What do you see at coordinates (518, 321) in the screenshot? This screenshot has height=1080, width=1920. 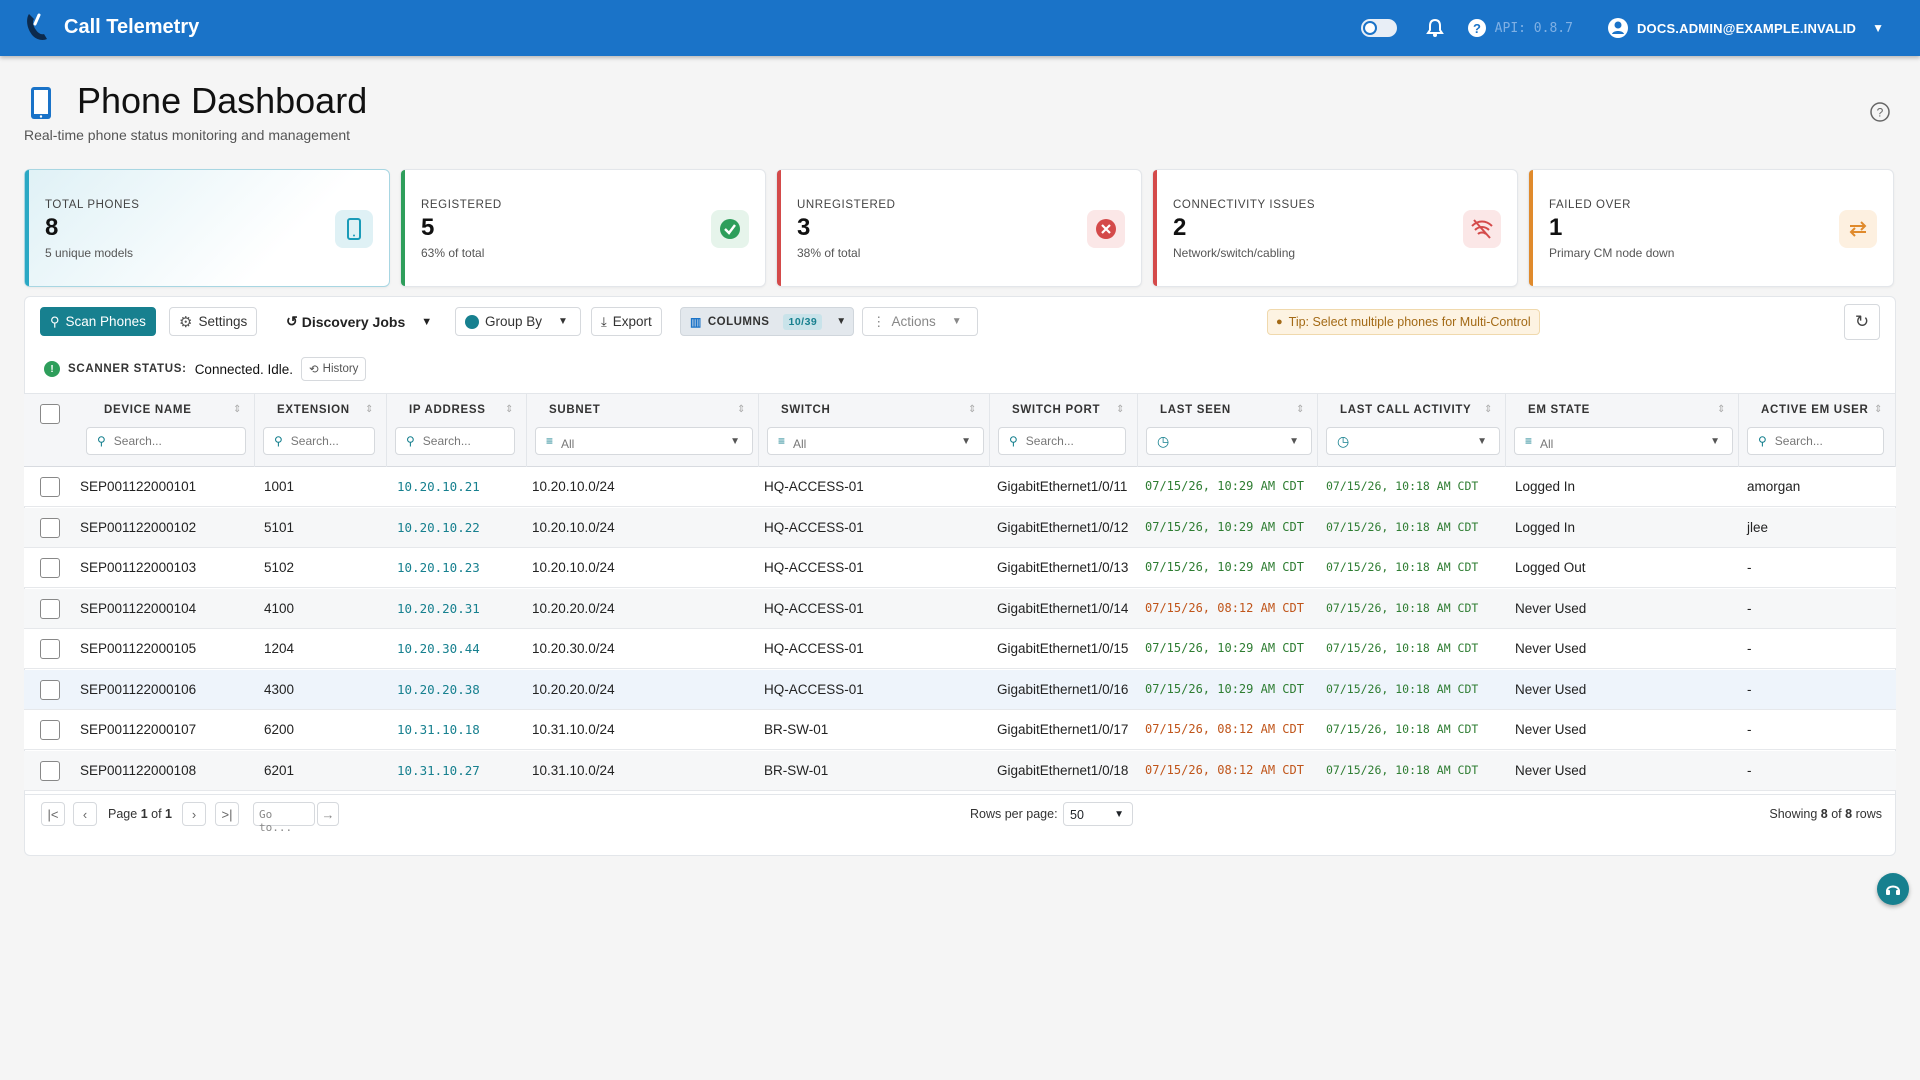 I see `group-by-button: Group By ▼` at bounding box center [518, 321].